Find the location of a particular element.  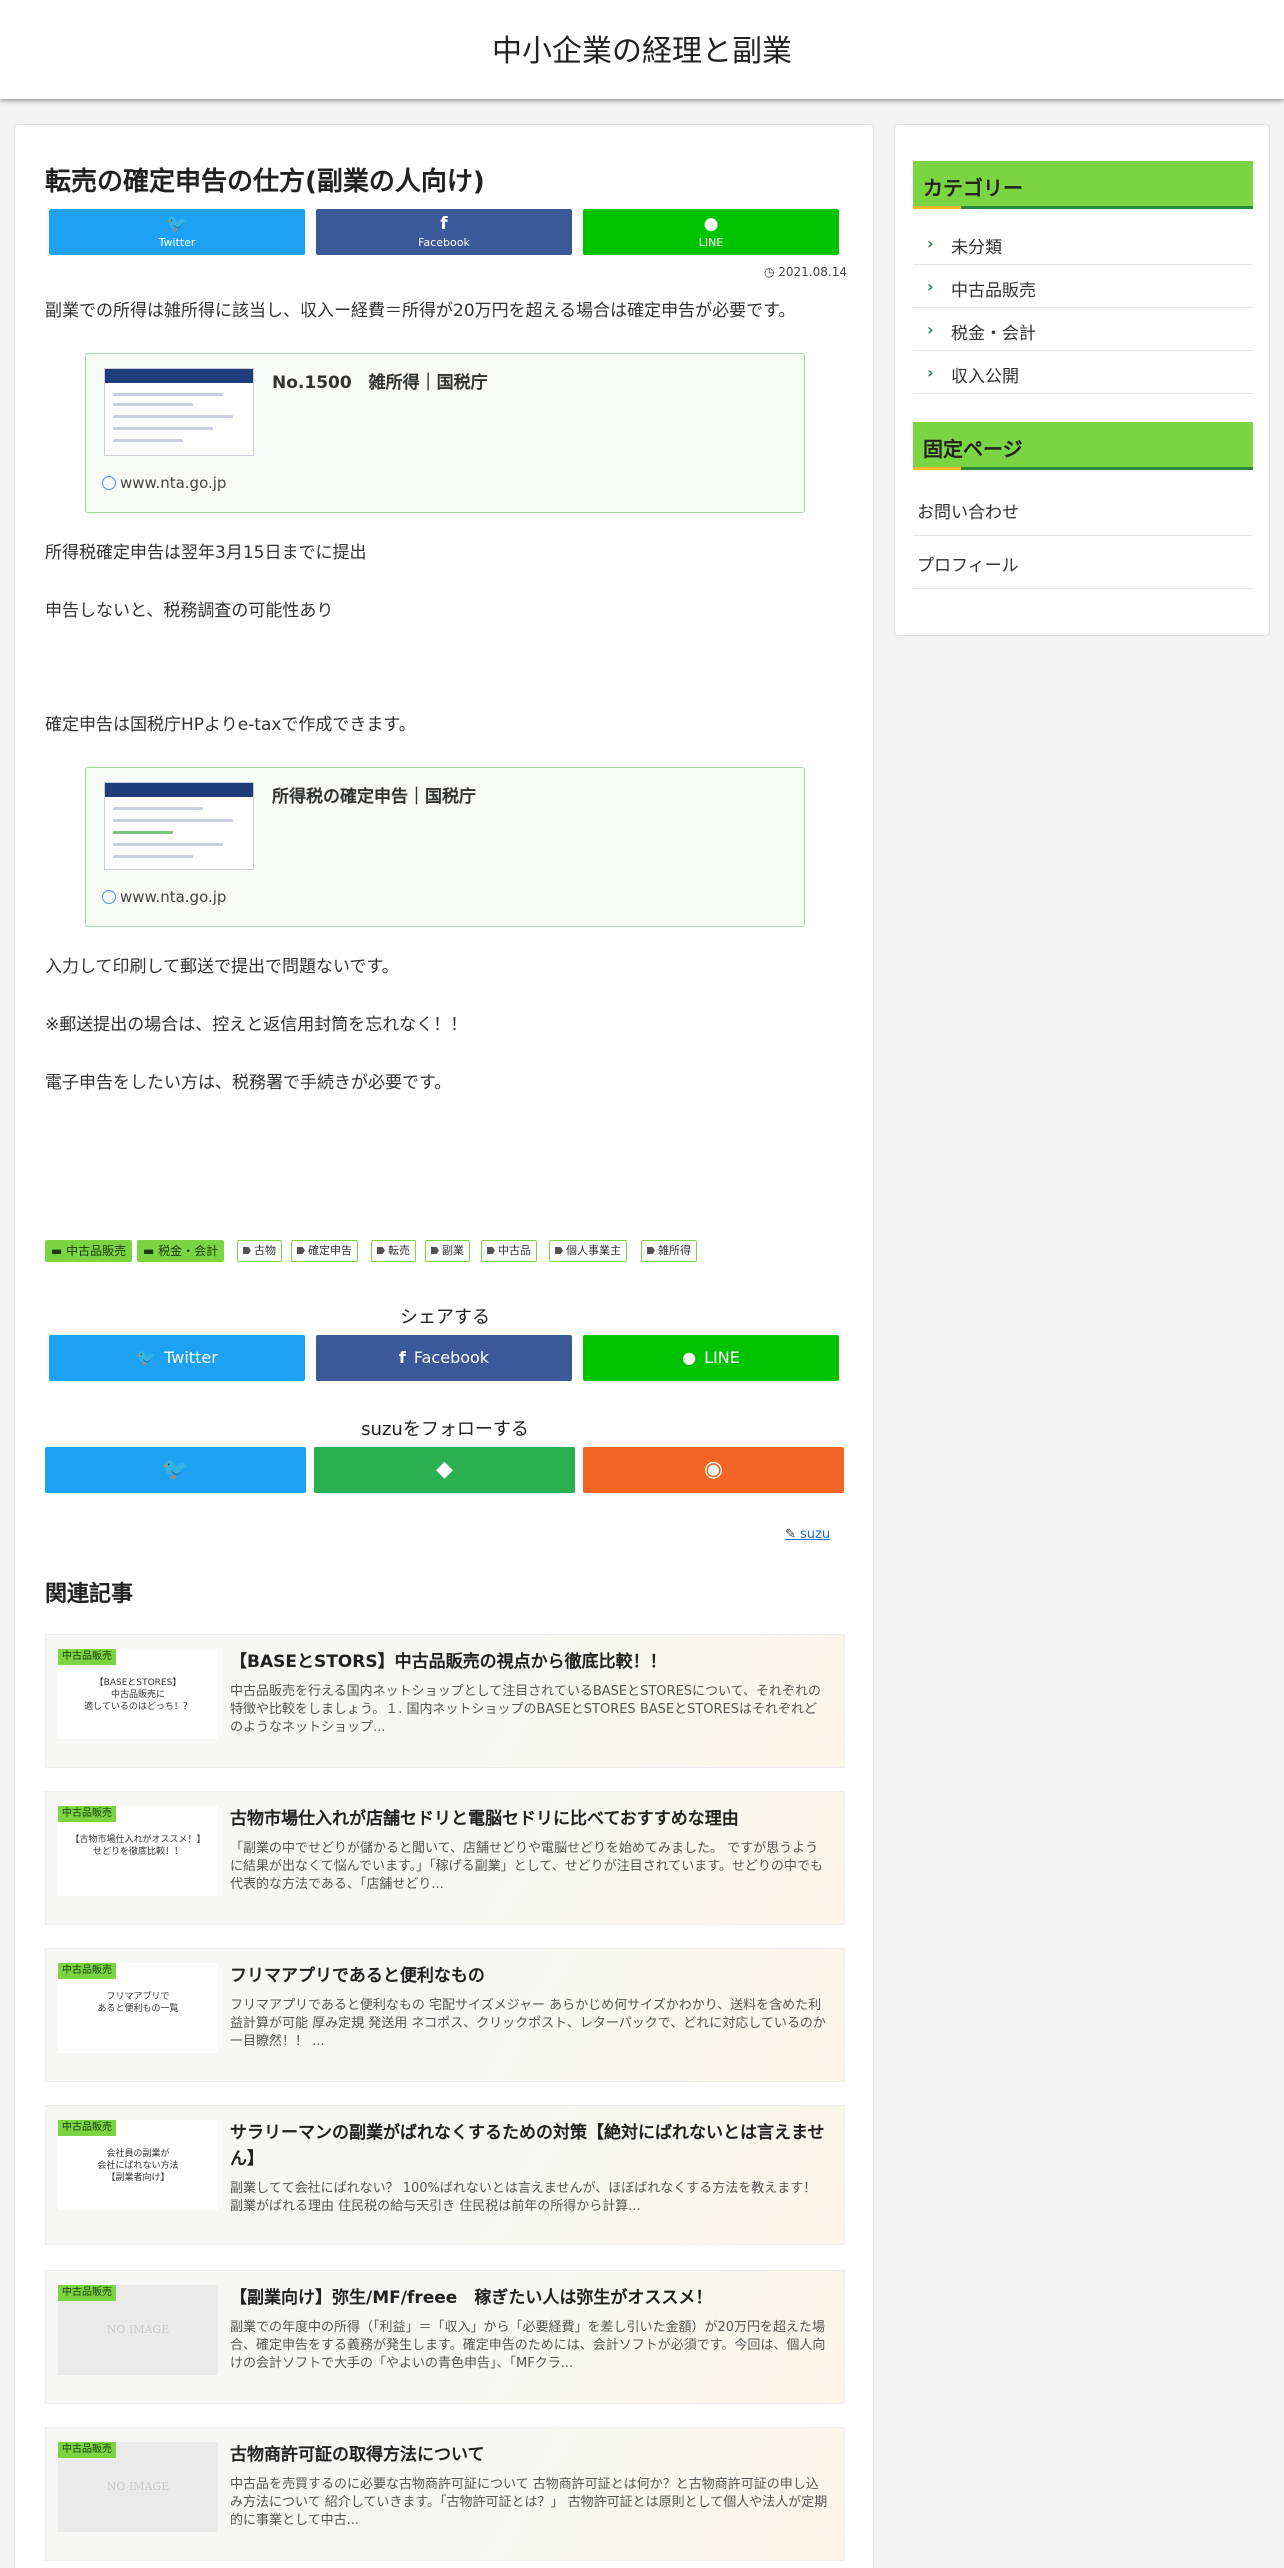

category-link: ▬ 税金・会計 is located at coordinates (181, 1251).